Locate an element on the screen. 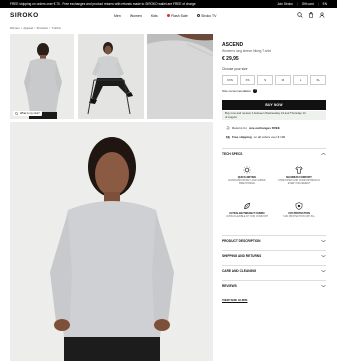 The height and width of the screenshot is (361, 337). accordion-product-description: PRODUCT DESCRIPTION is located at coordinates (274, 240).